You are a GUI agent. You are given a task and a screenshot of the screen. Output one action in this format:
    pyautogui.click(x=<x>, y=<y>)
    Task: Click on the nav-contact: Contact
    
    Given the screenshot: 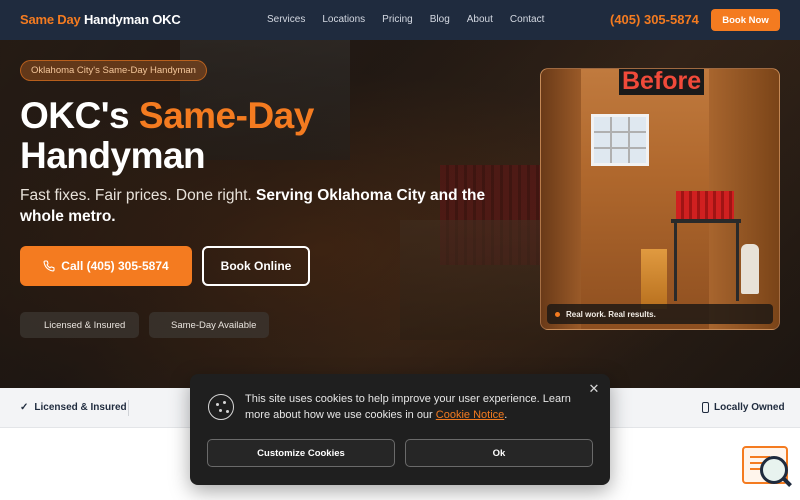 What is the action you would take?
    pyautogui.click(x=527, y=19)
    